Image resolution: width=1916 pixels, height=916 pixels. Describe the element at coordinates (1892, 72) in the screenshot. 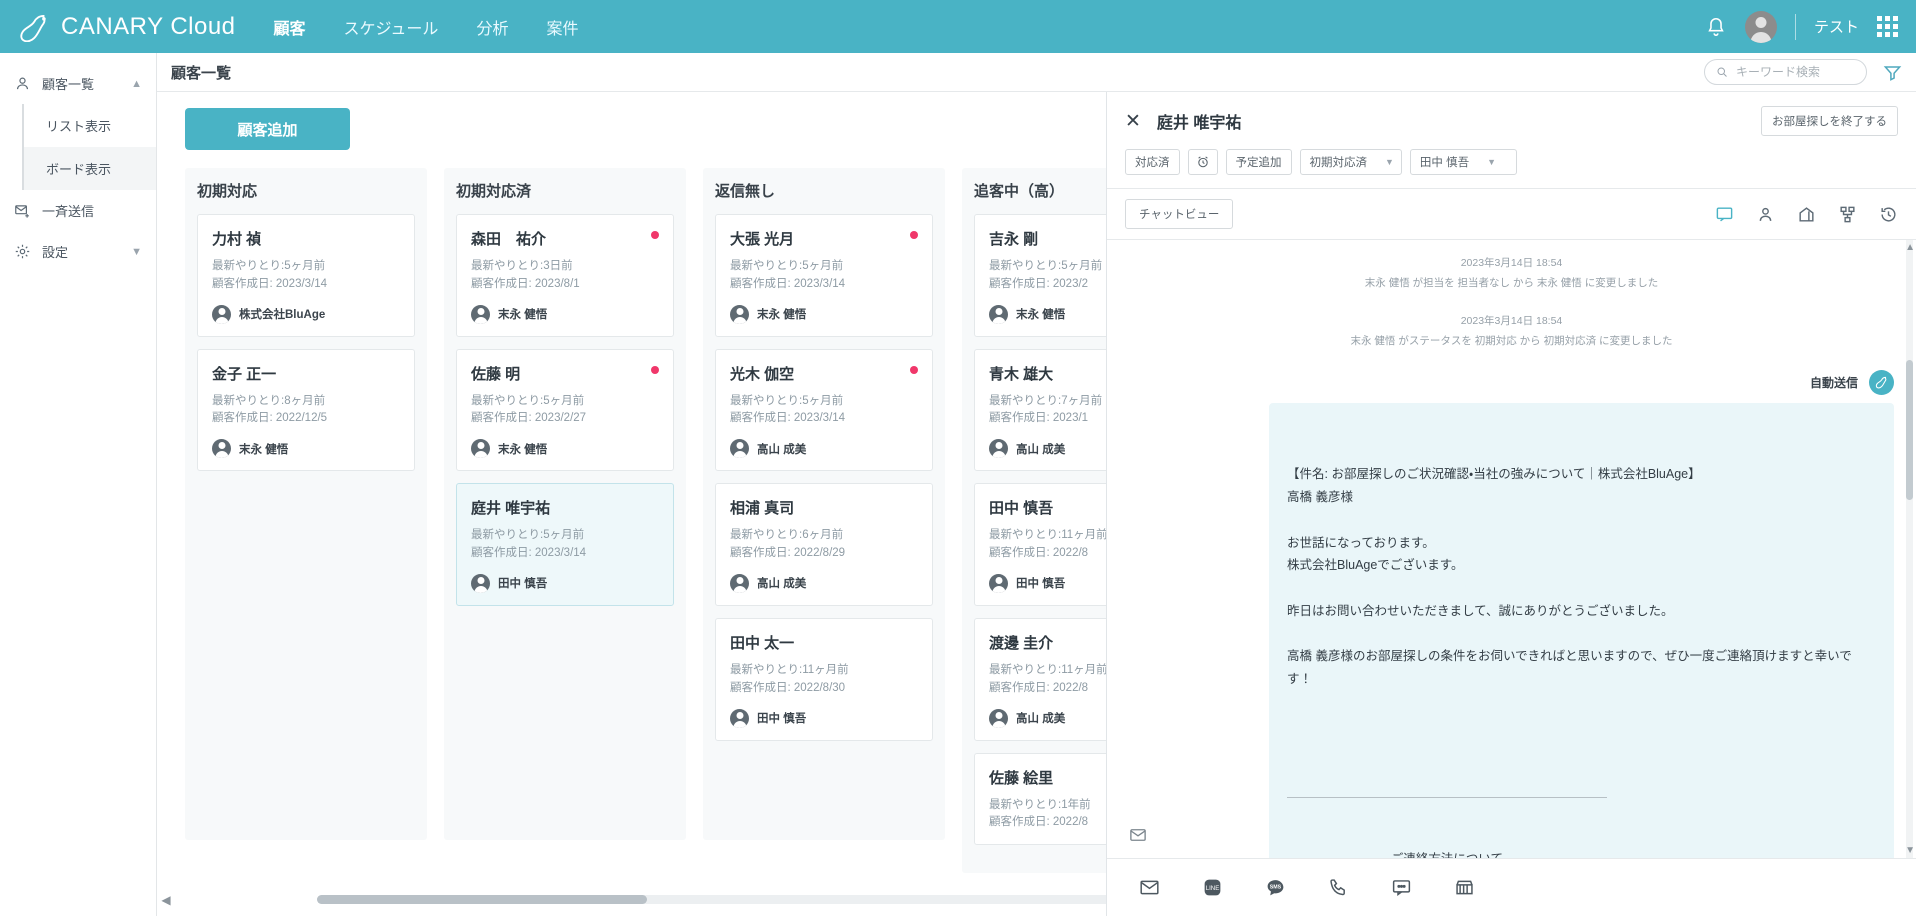

I see `filter-icon` at that location.